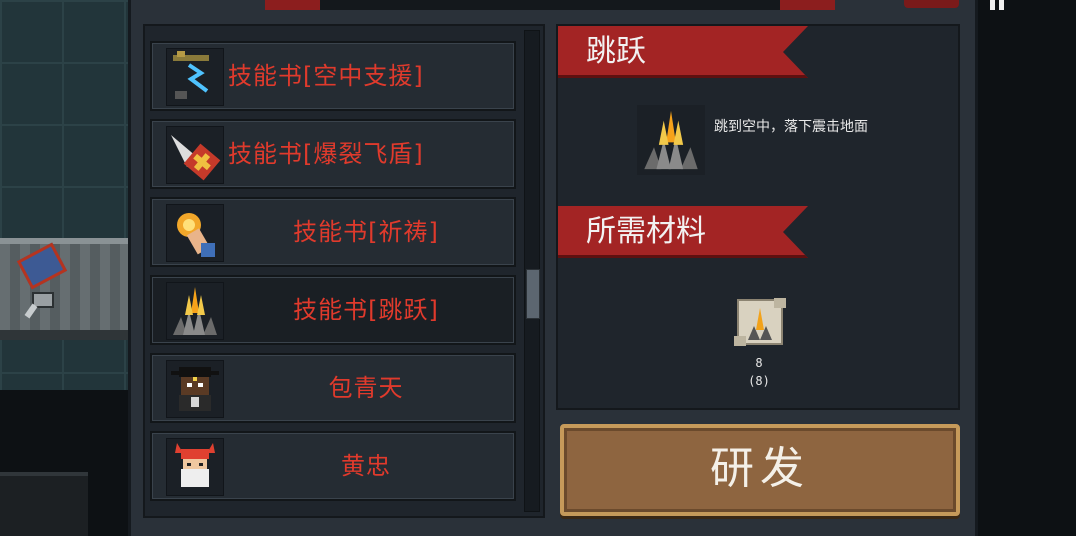  What do you see at coordinates (366, 466) in the screenshot?
I see `list-item-label: 黄忠` at bounding box center [366, 466].